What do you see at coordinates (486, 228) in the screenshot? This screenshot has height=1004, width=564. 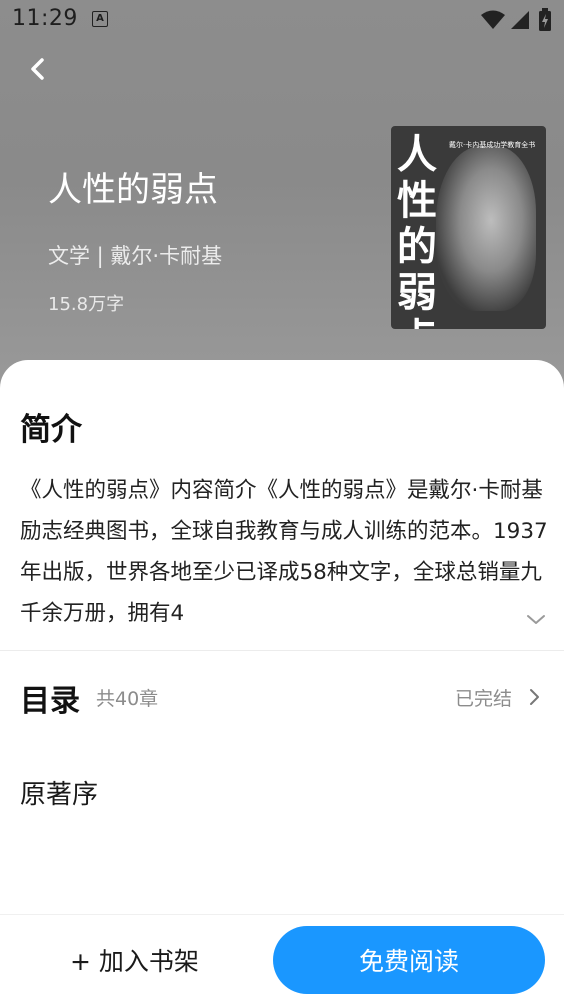 I see `cover-portrait` at bounding box center [486, 228].